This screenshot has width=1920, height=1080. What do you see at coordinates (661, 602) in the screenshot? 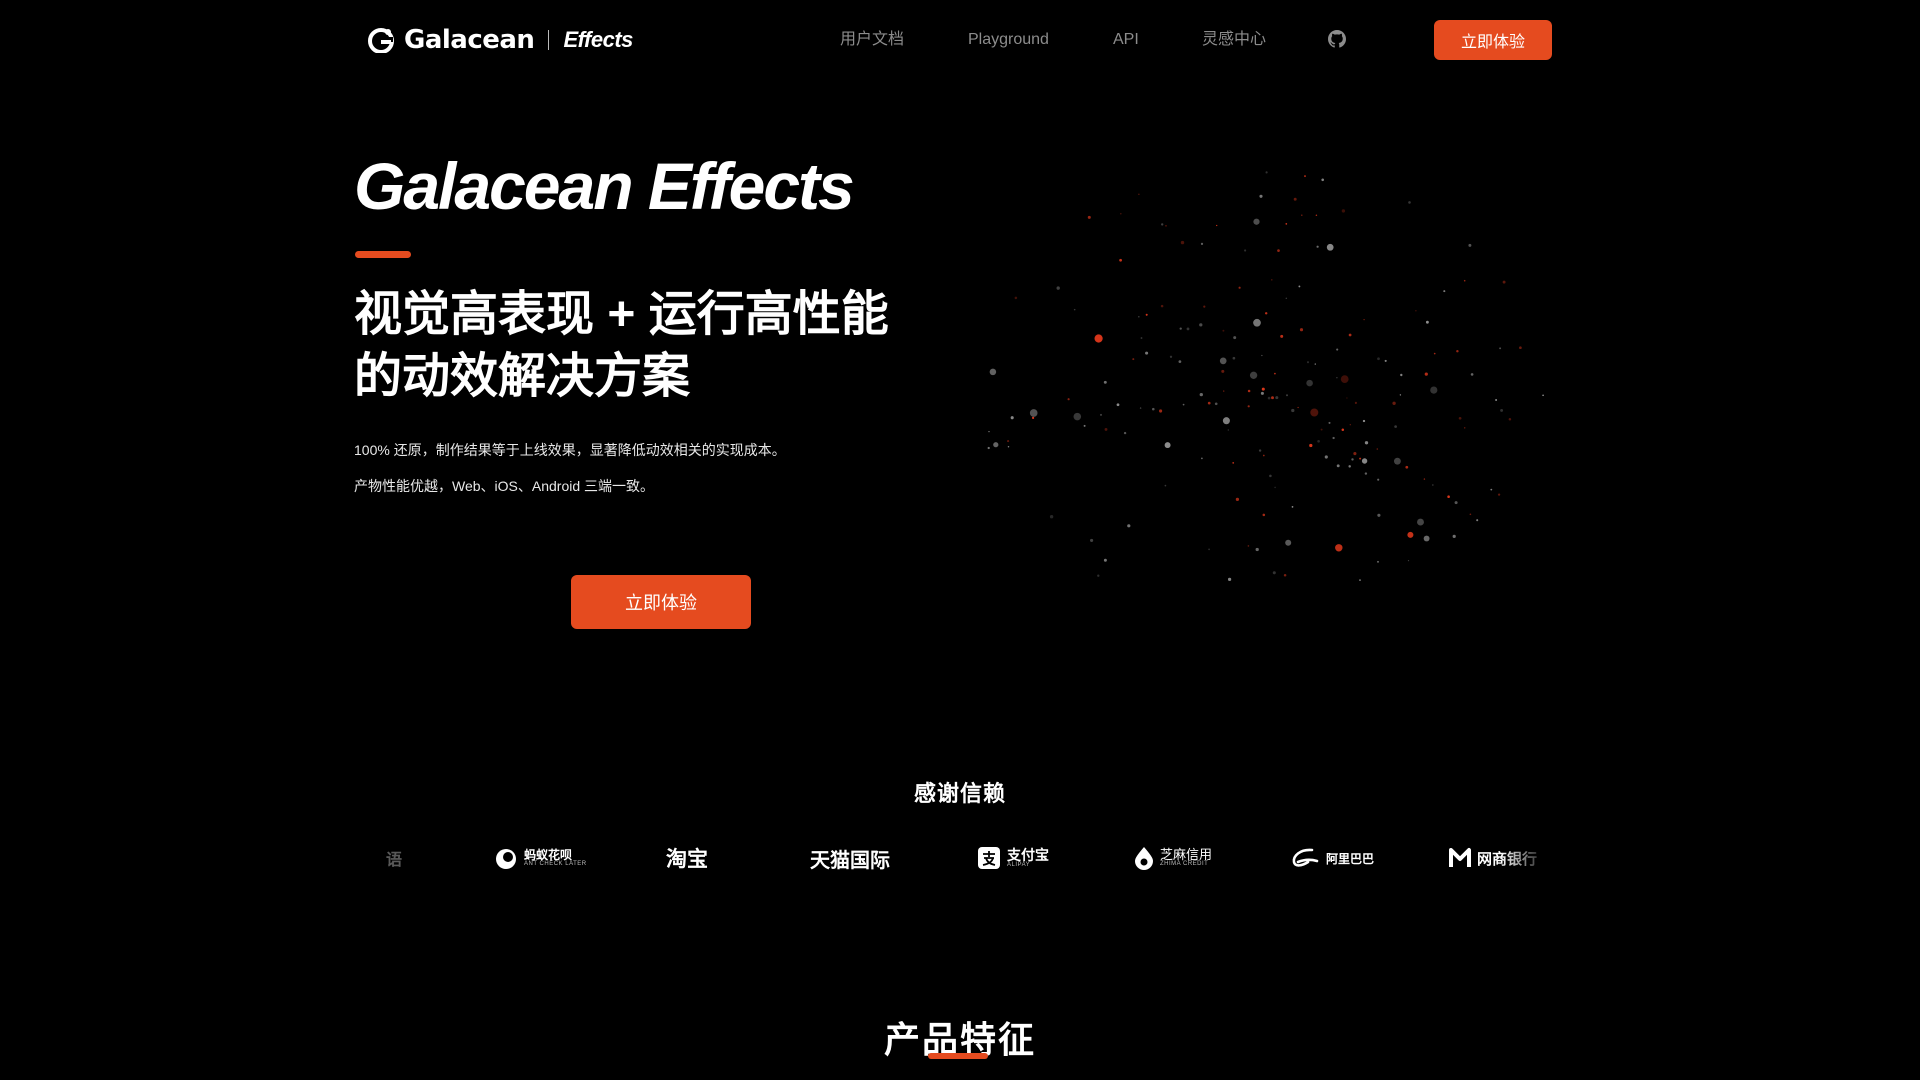
I see `hero-try-button: 立即体验` at bounding box center [661, 602].